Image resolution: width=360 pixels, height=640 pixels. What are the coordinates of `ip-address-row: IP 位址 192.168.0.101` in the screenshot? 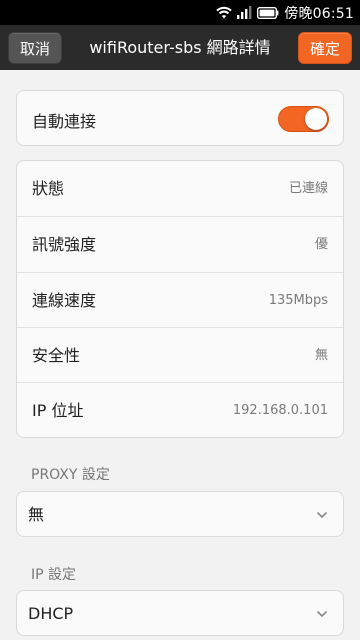 It's located at (180, 409).